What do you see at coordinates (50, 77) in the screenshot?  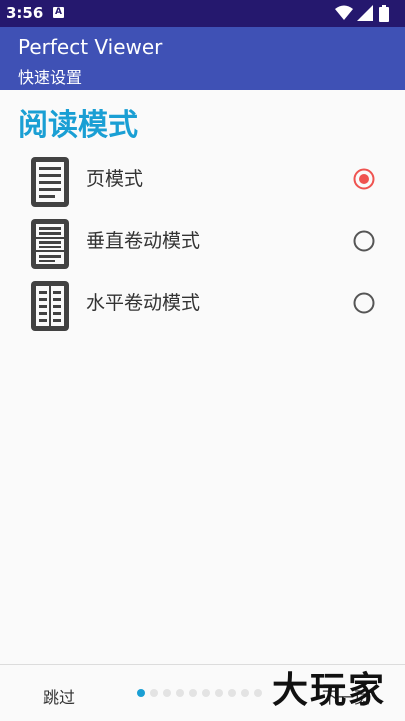 I see `app-subtitle: 快速设置` at bounding box center [50, 77].